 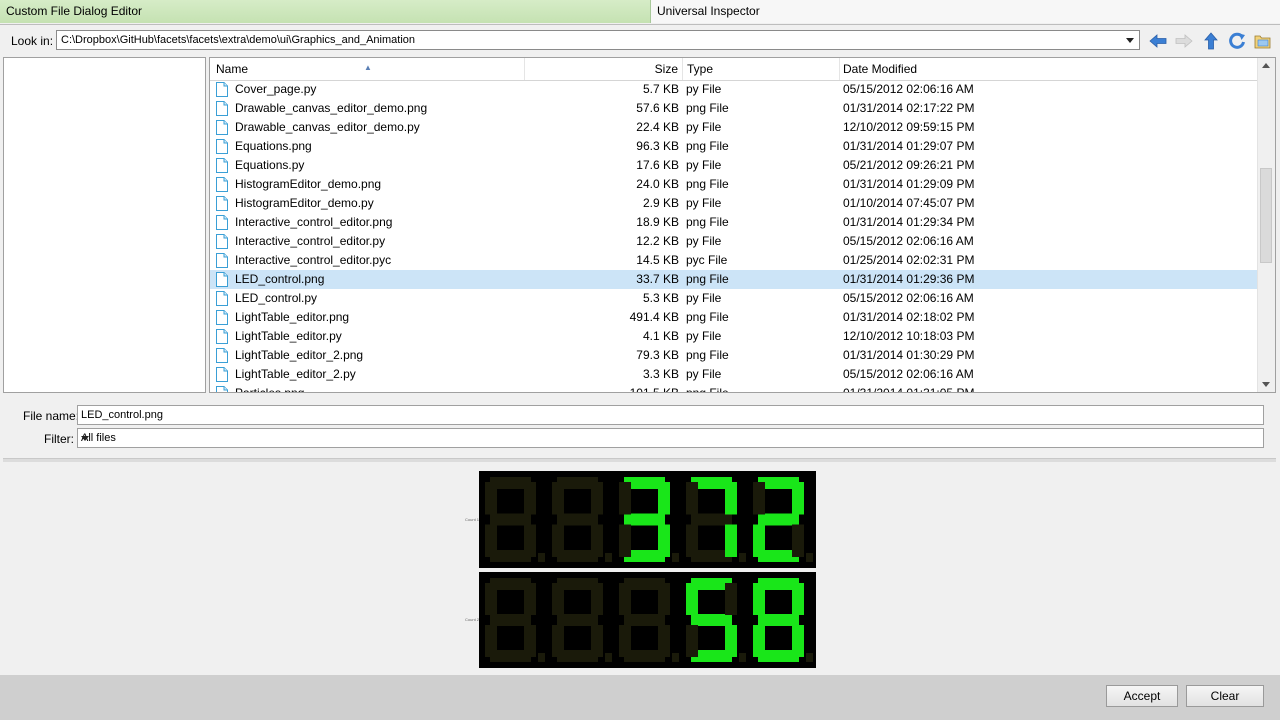 What do you see at coordinates (909, 184) in the screenshot?
I see `file-date-modified: 01/31/2014 01:29:09 PM` at bounding box center [909, 184].